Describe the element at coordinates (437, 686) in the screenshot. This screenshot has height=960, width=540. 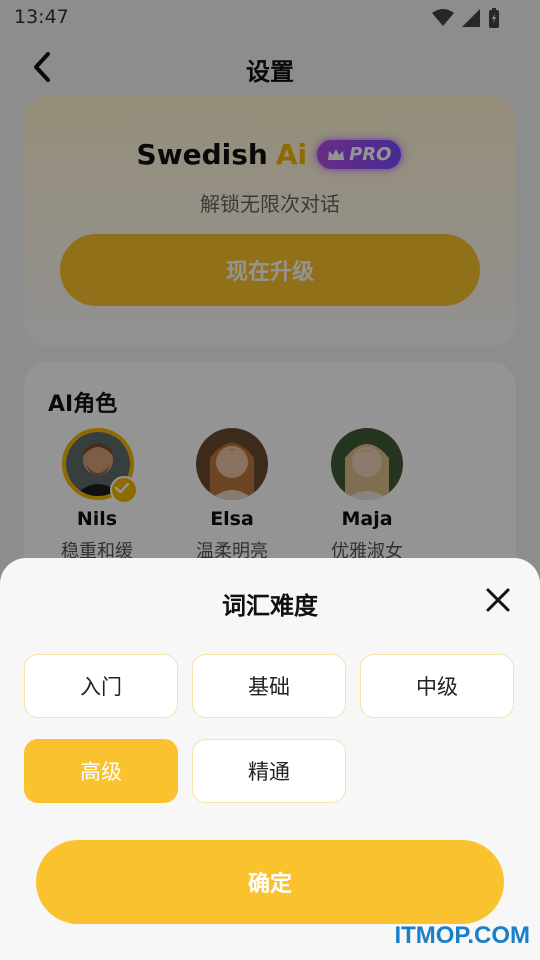
I see `option-intermediate: 中级` at that location.